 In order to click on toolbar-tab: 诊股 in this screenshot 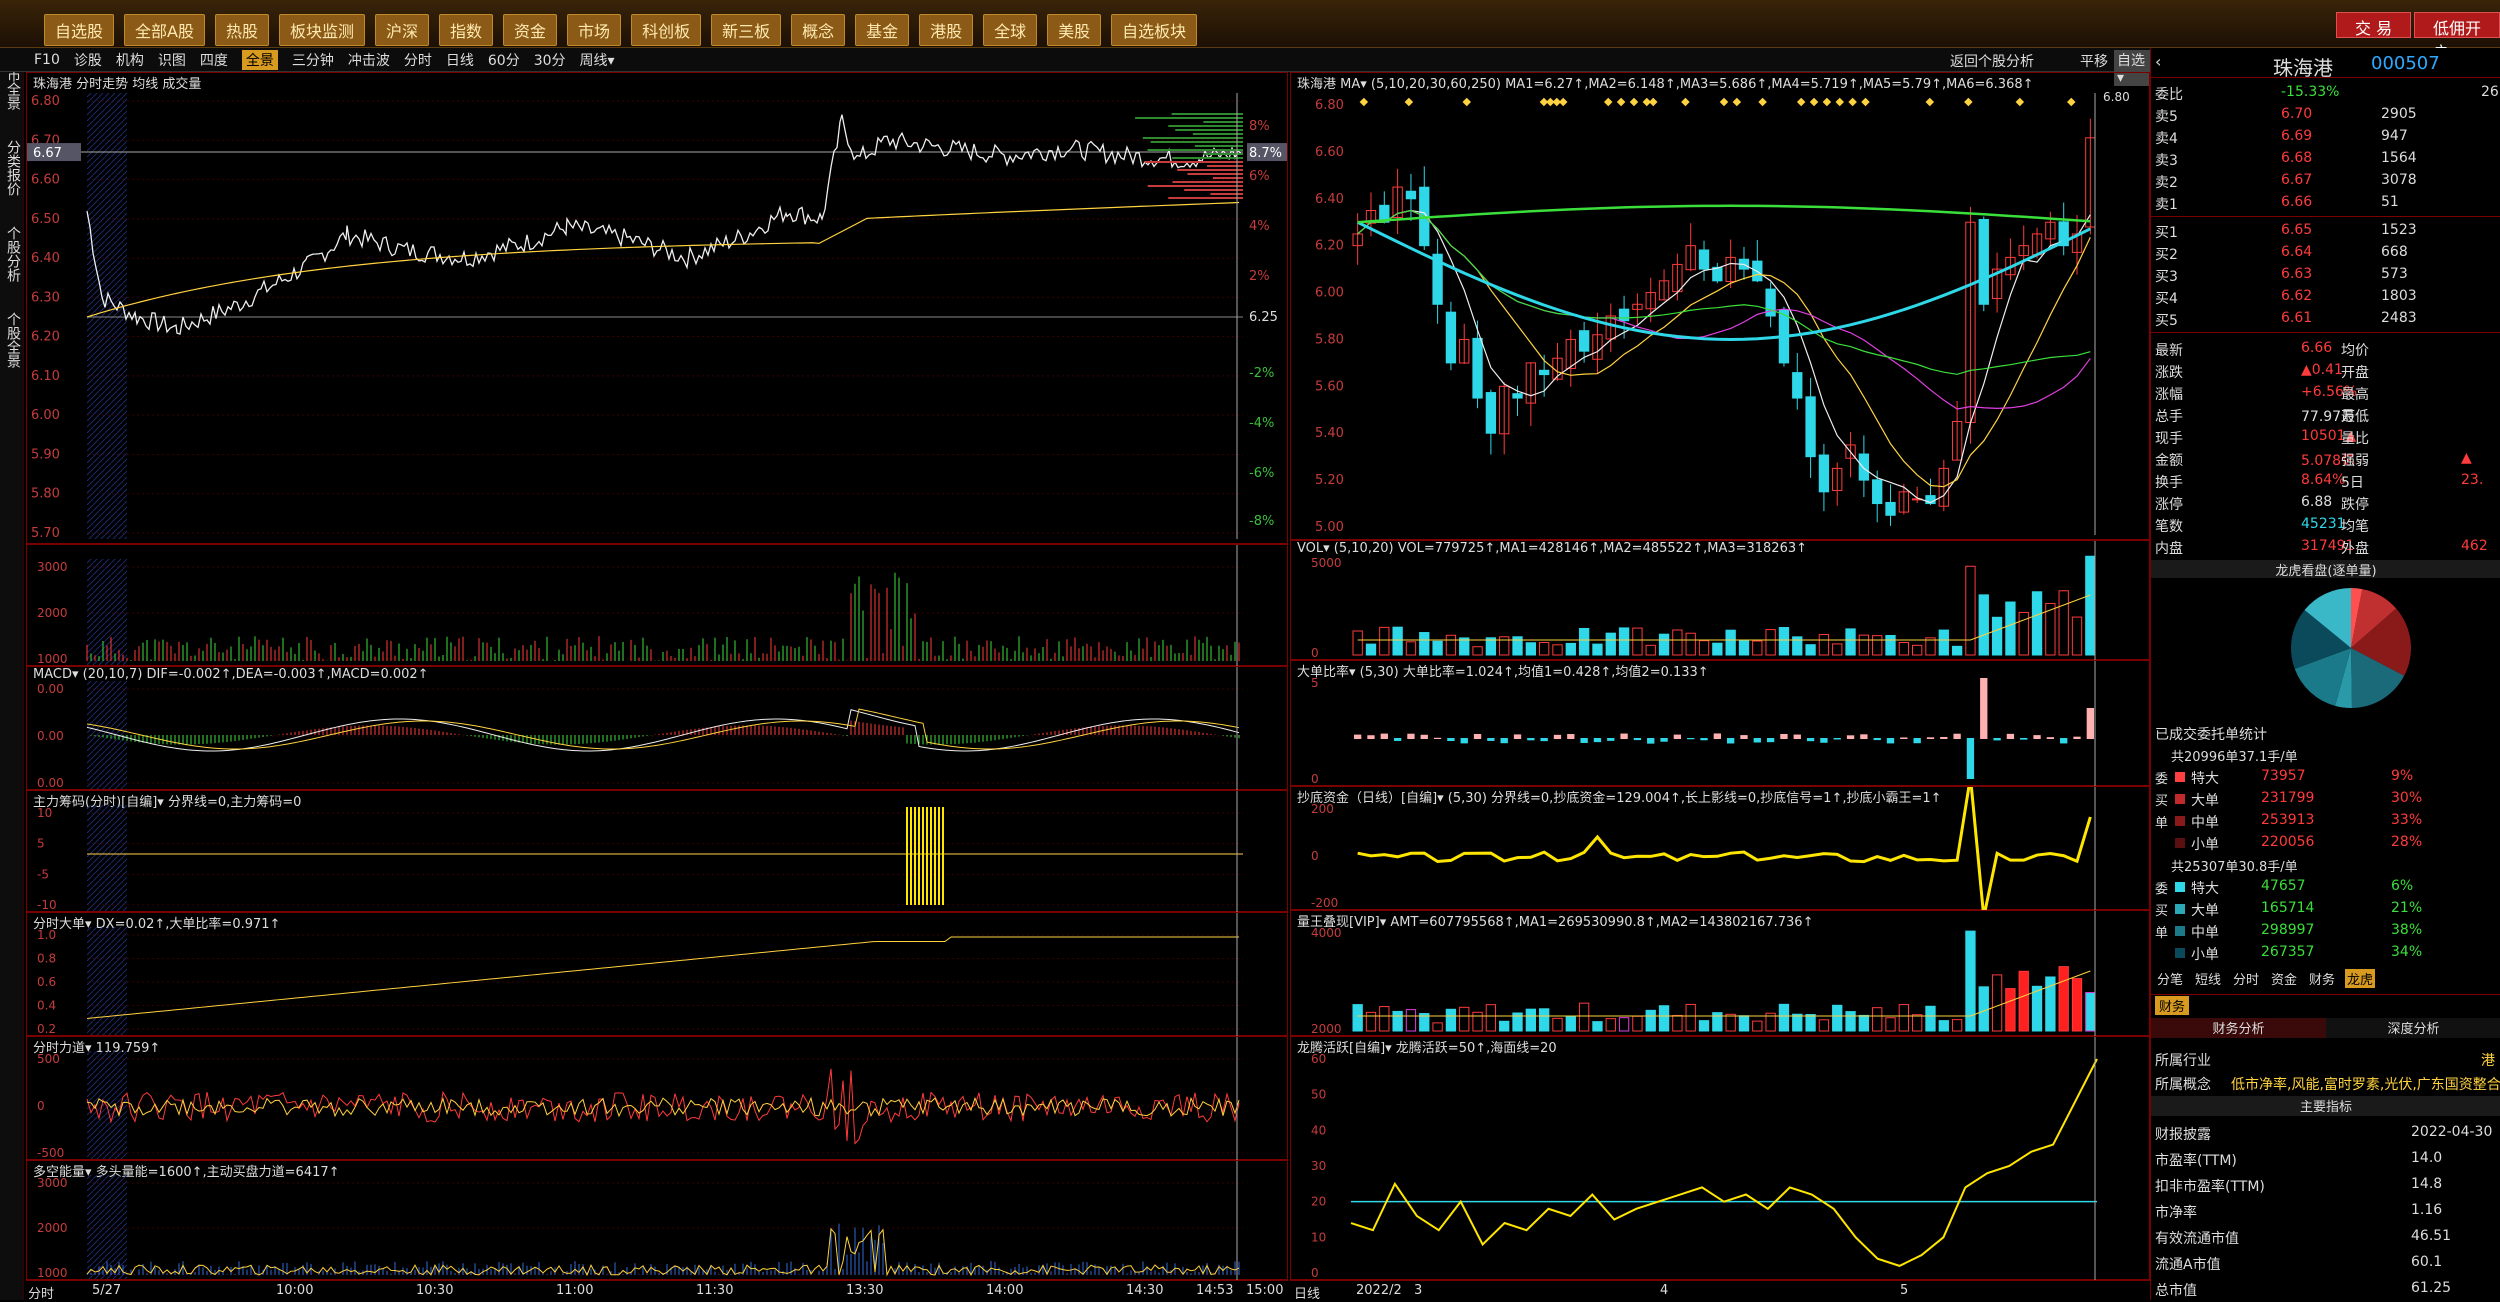, I will do `click(88, 60)`.